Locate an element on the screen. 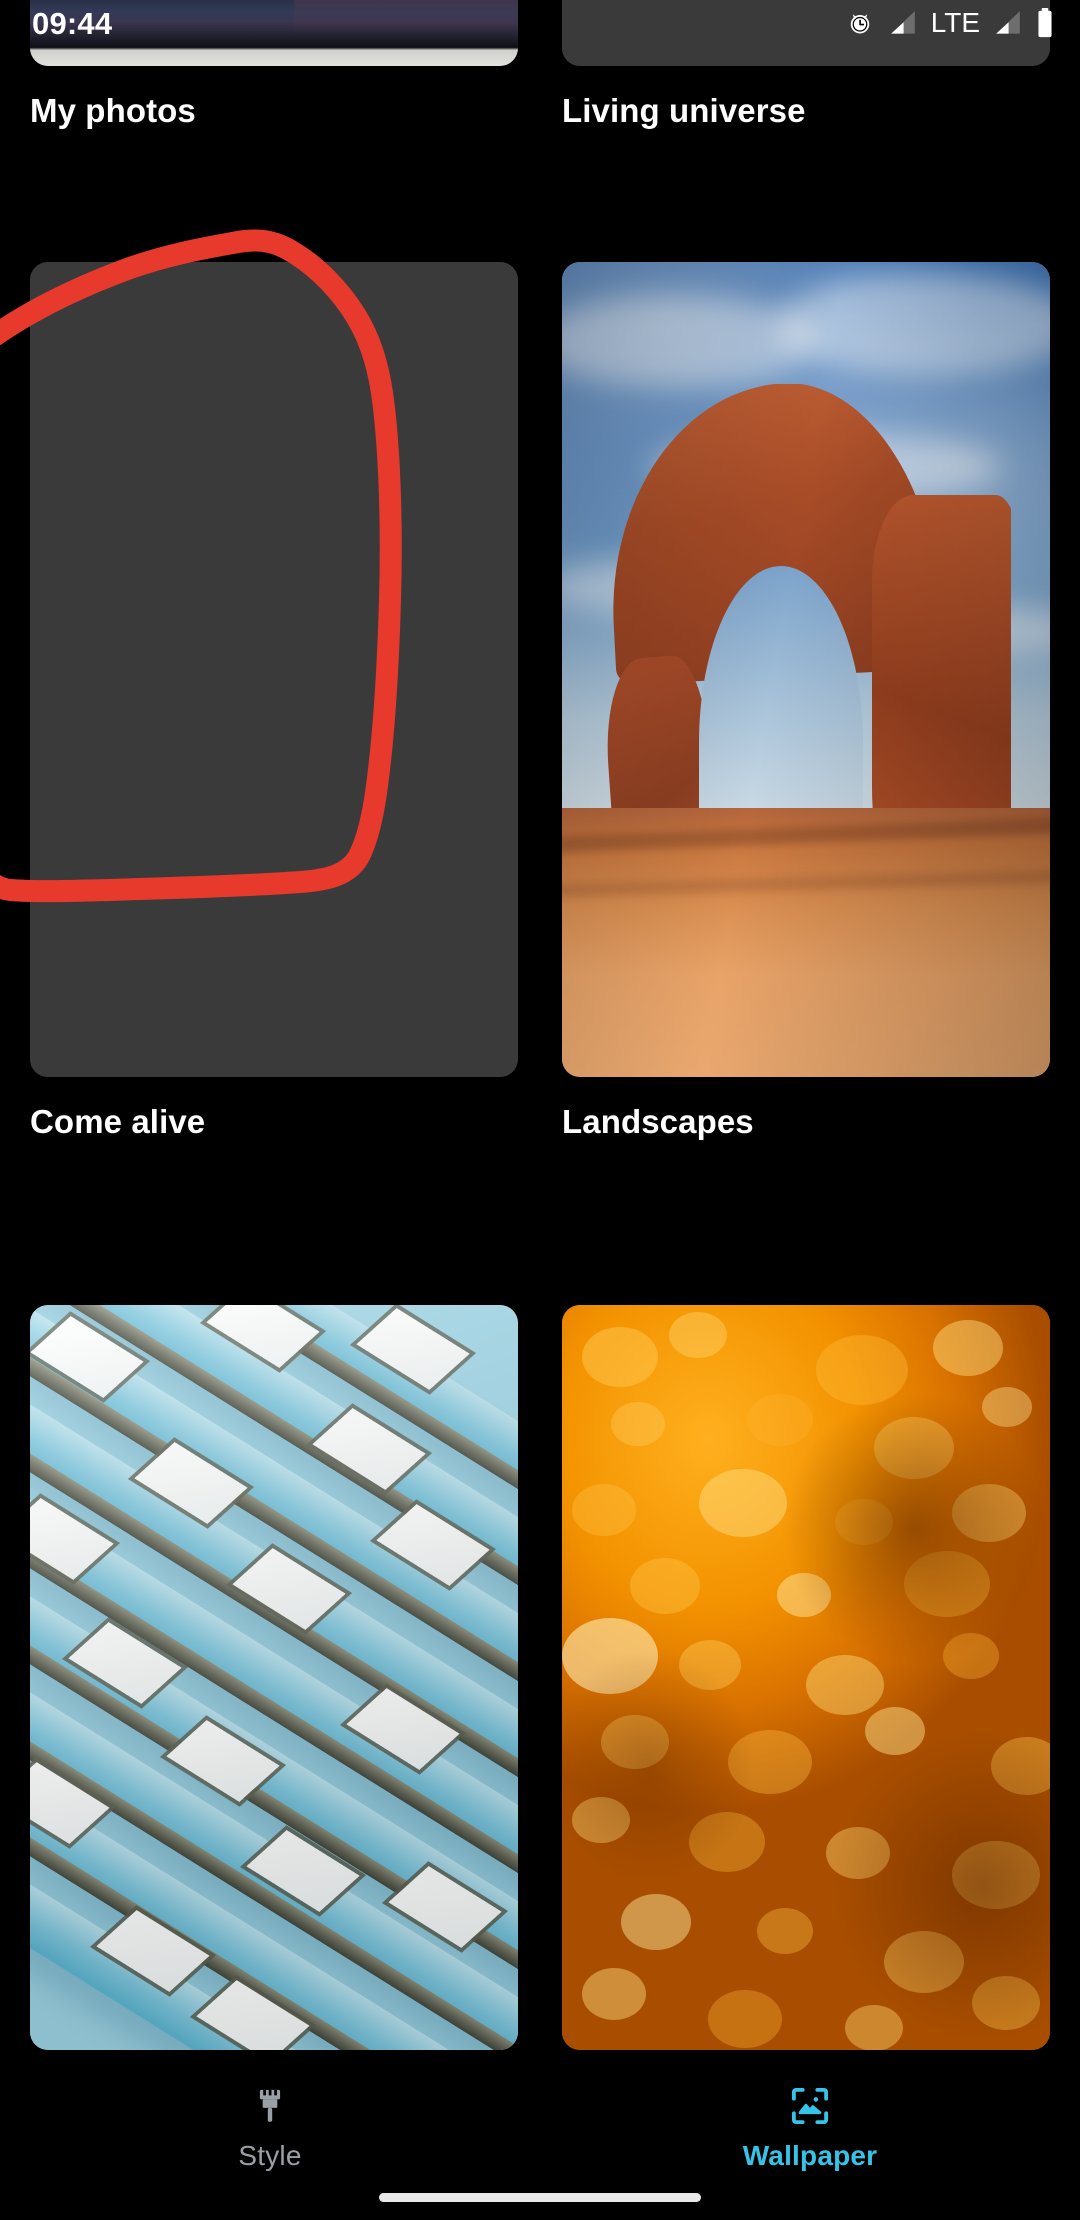 The image size is (1080, 2220). alarm-icon is located at coordinates (859, 24).